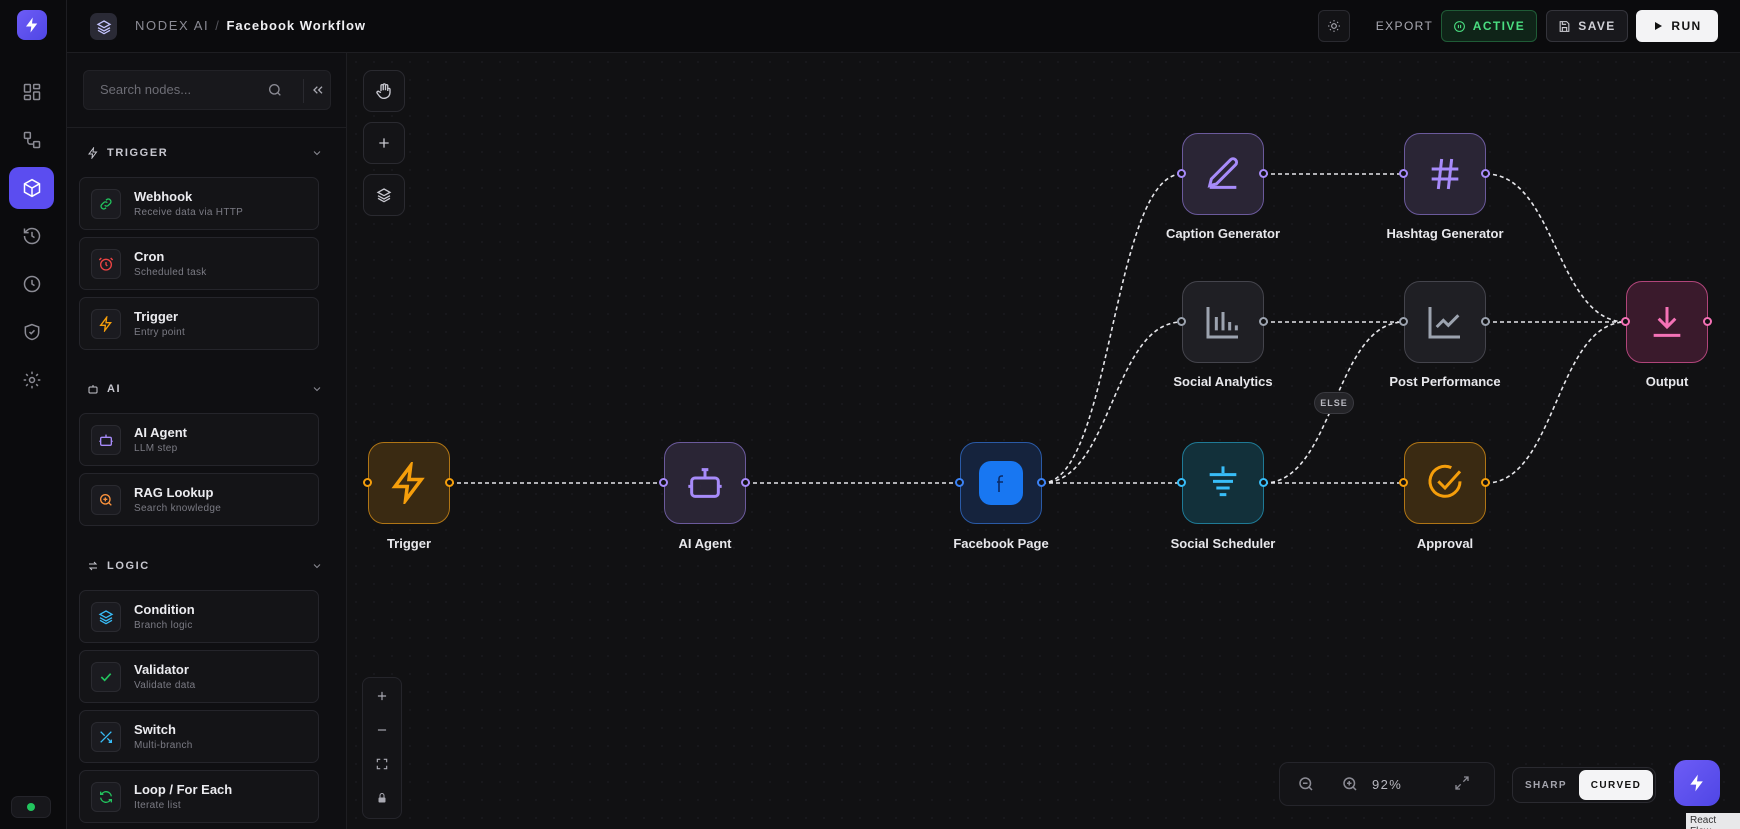 This screenshot has height=829, width=1740. What do you see at coordinates (1556, 402) in the screenshot?
I see `edge-approval-output` at bounding box center [1556, 402].